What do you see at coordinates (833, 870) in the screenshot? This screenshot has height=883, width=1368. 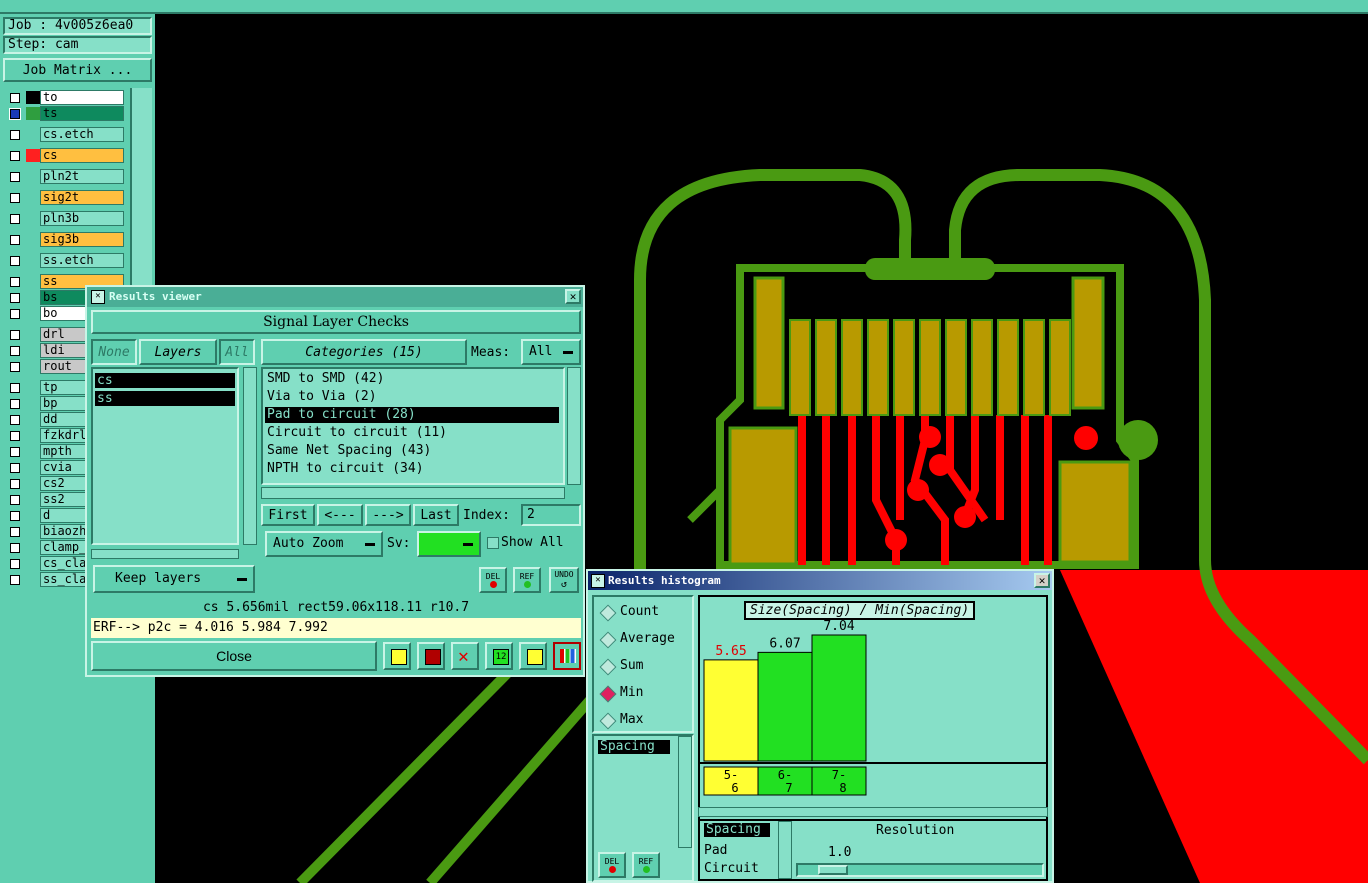 I see `slider-handle` at bounding box center [833, 870].